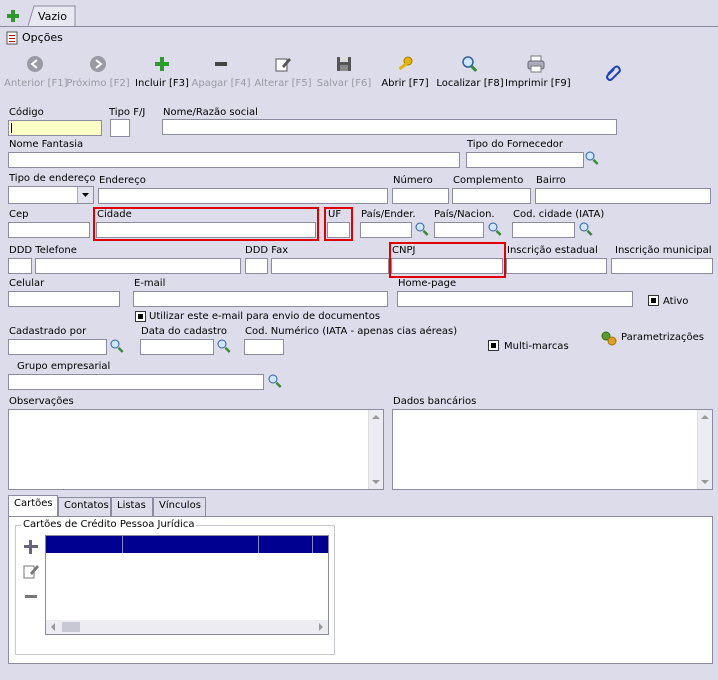 This screenshot has width=718, height=680. Describe the element at coordinates (12, 38) in the screenshot. I see `options-icon` at that location.